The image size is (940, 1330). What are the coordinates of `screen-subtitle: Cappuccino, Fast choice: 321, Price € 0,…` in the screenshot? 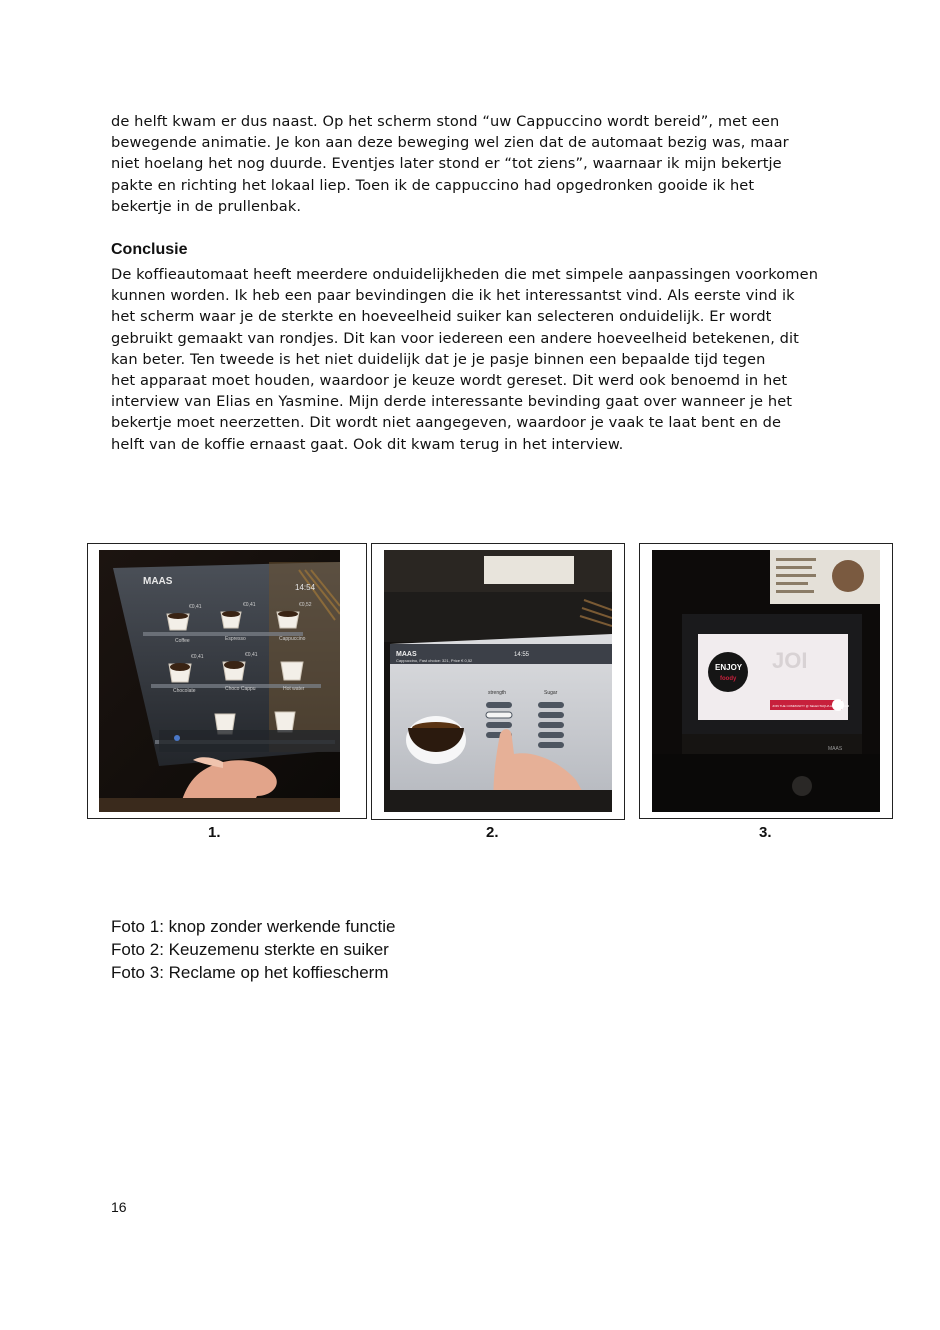 It's located at (434, 660).